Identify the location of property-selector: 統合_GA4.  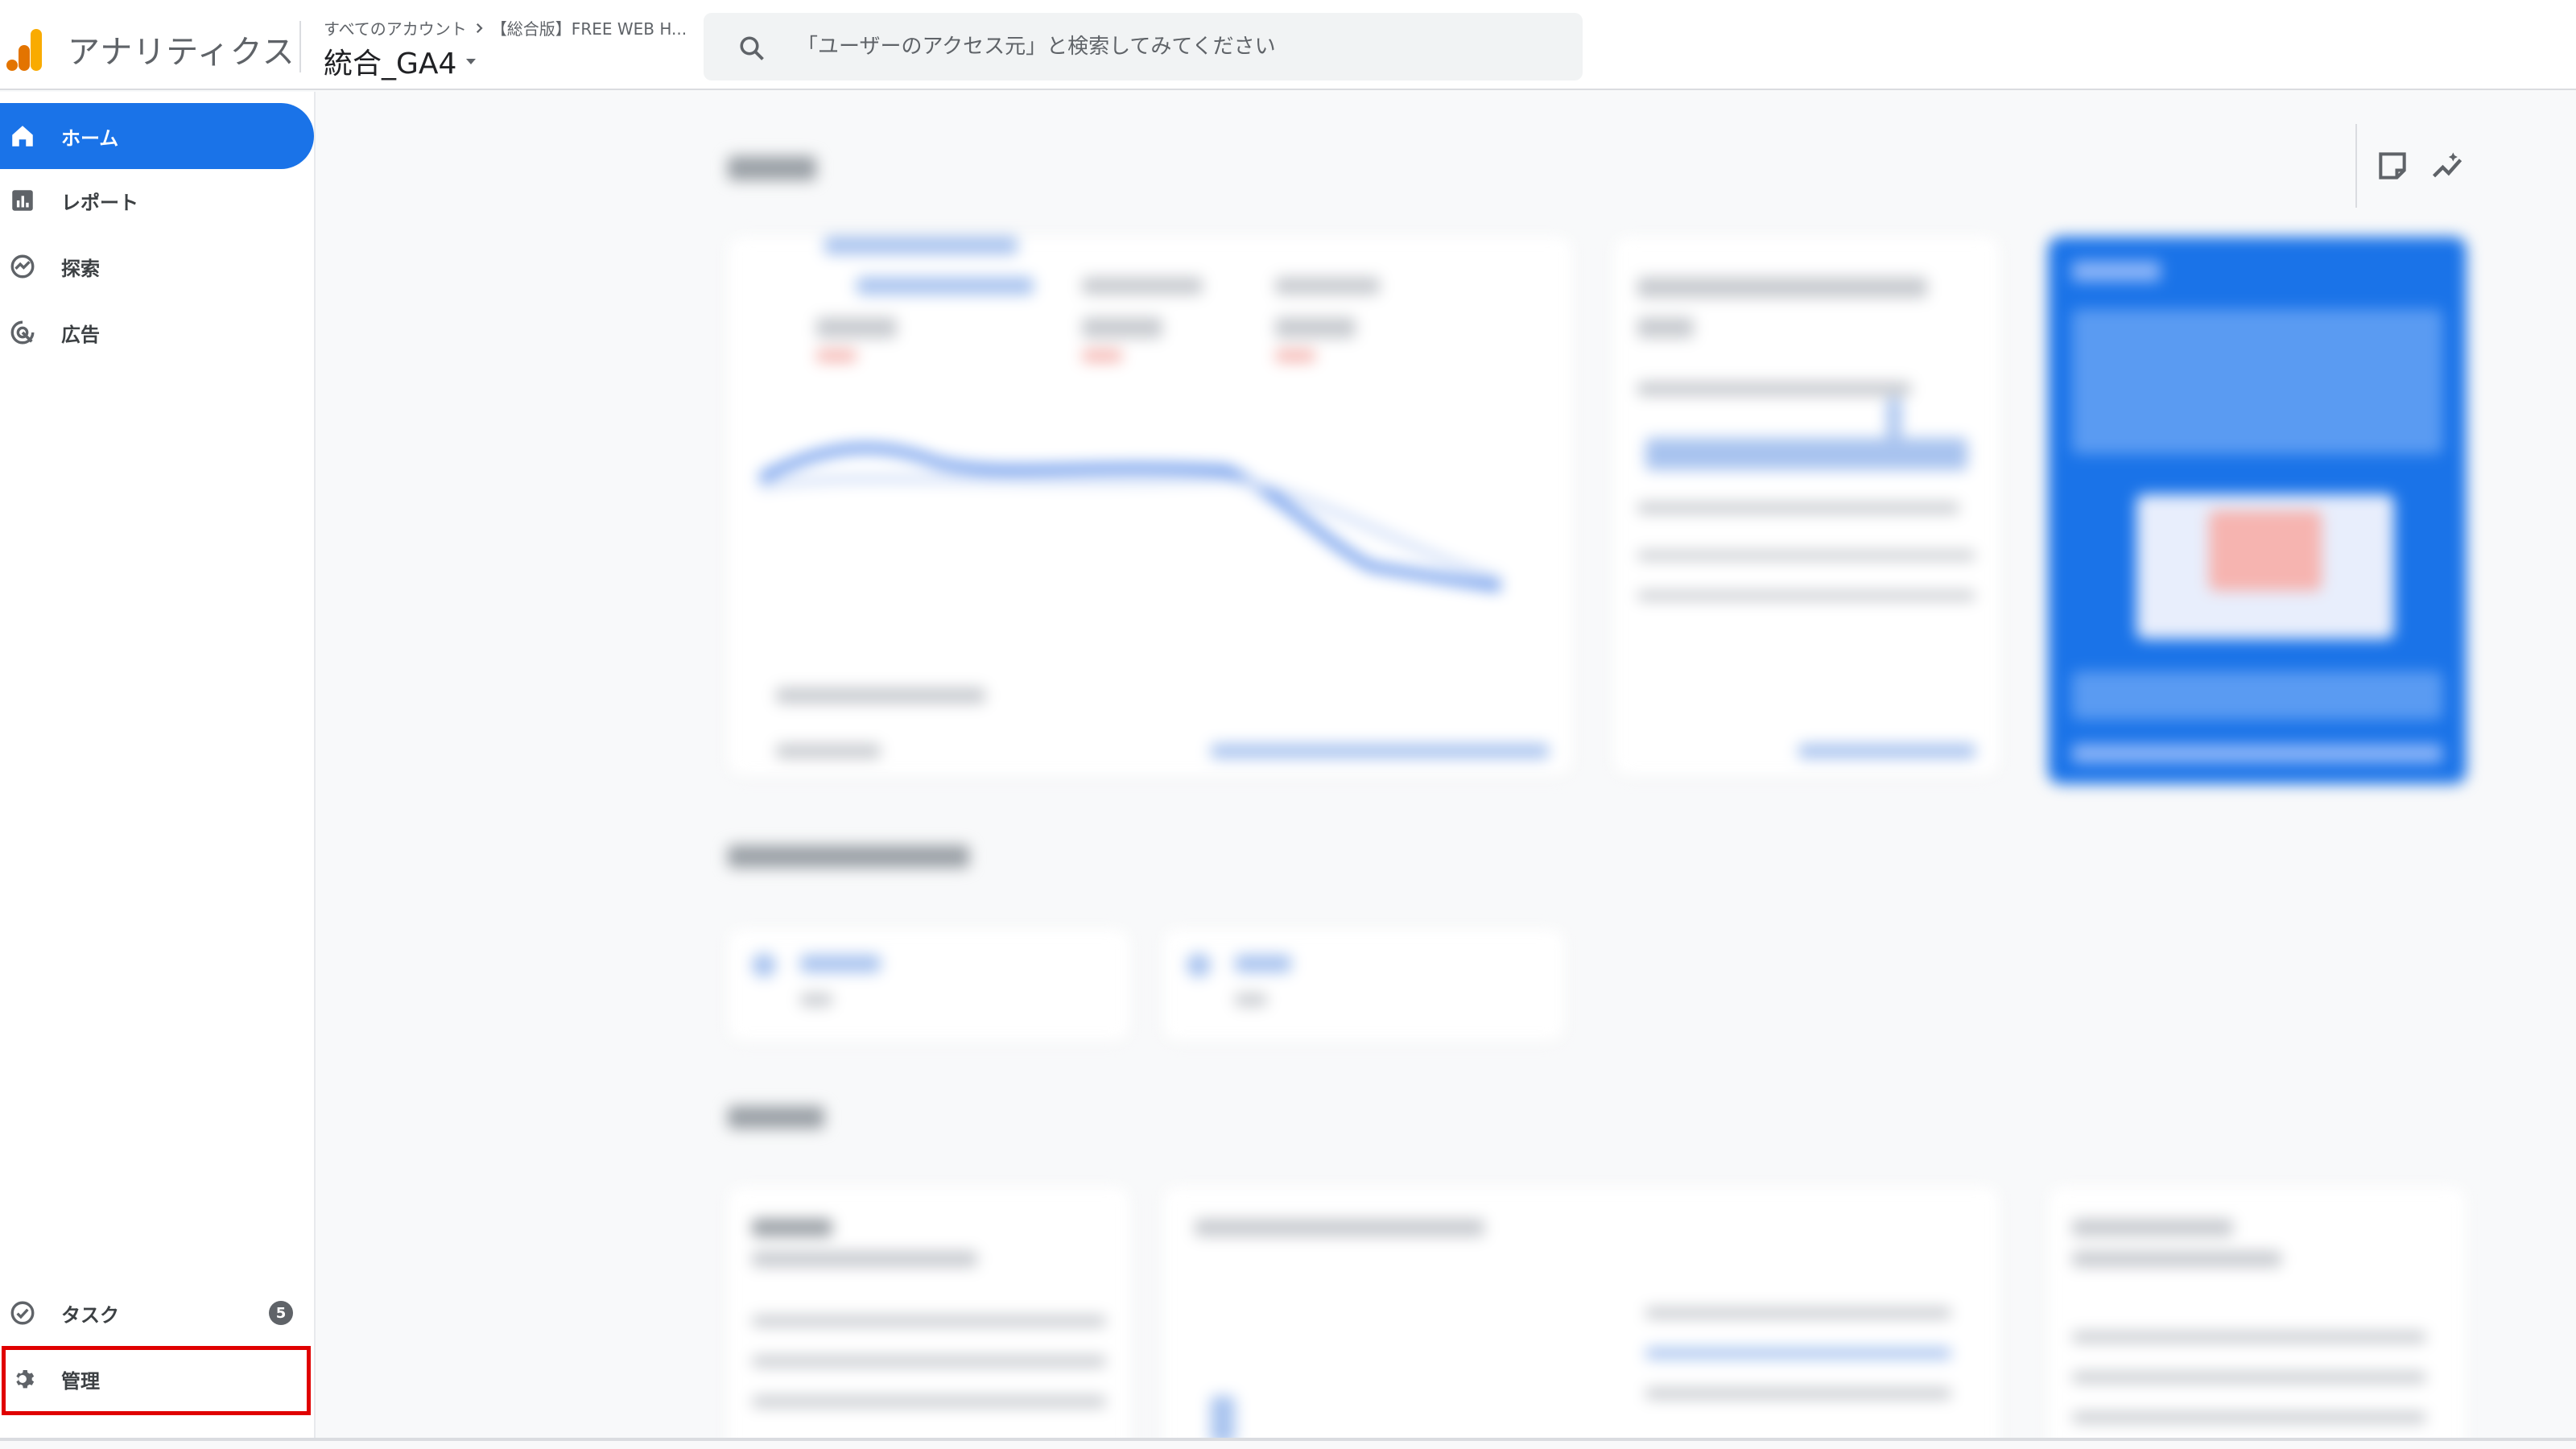
(402, 61).